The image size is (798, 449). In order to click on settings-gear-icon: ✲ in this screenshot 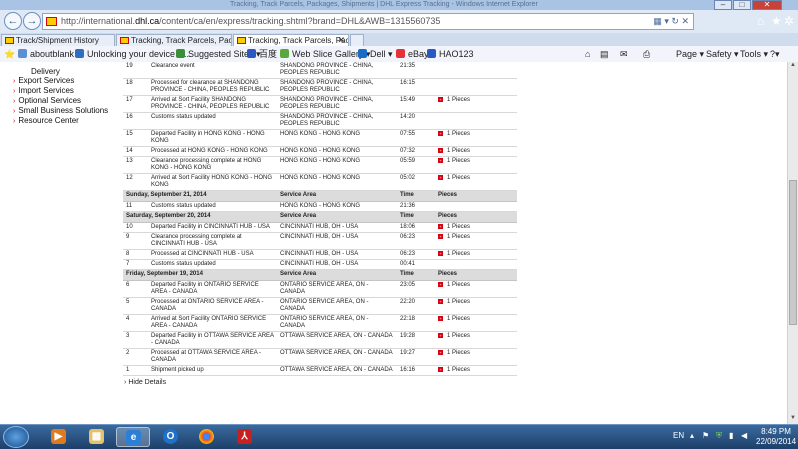, I will do `click(789, 21)`.